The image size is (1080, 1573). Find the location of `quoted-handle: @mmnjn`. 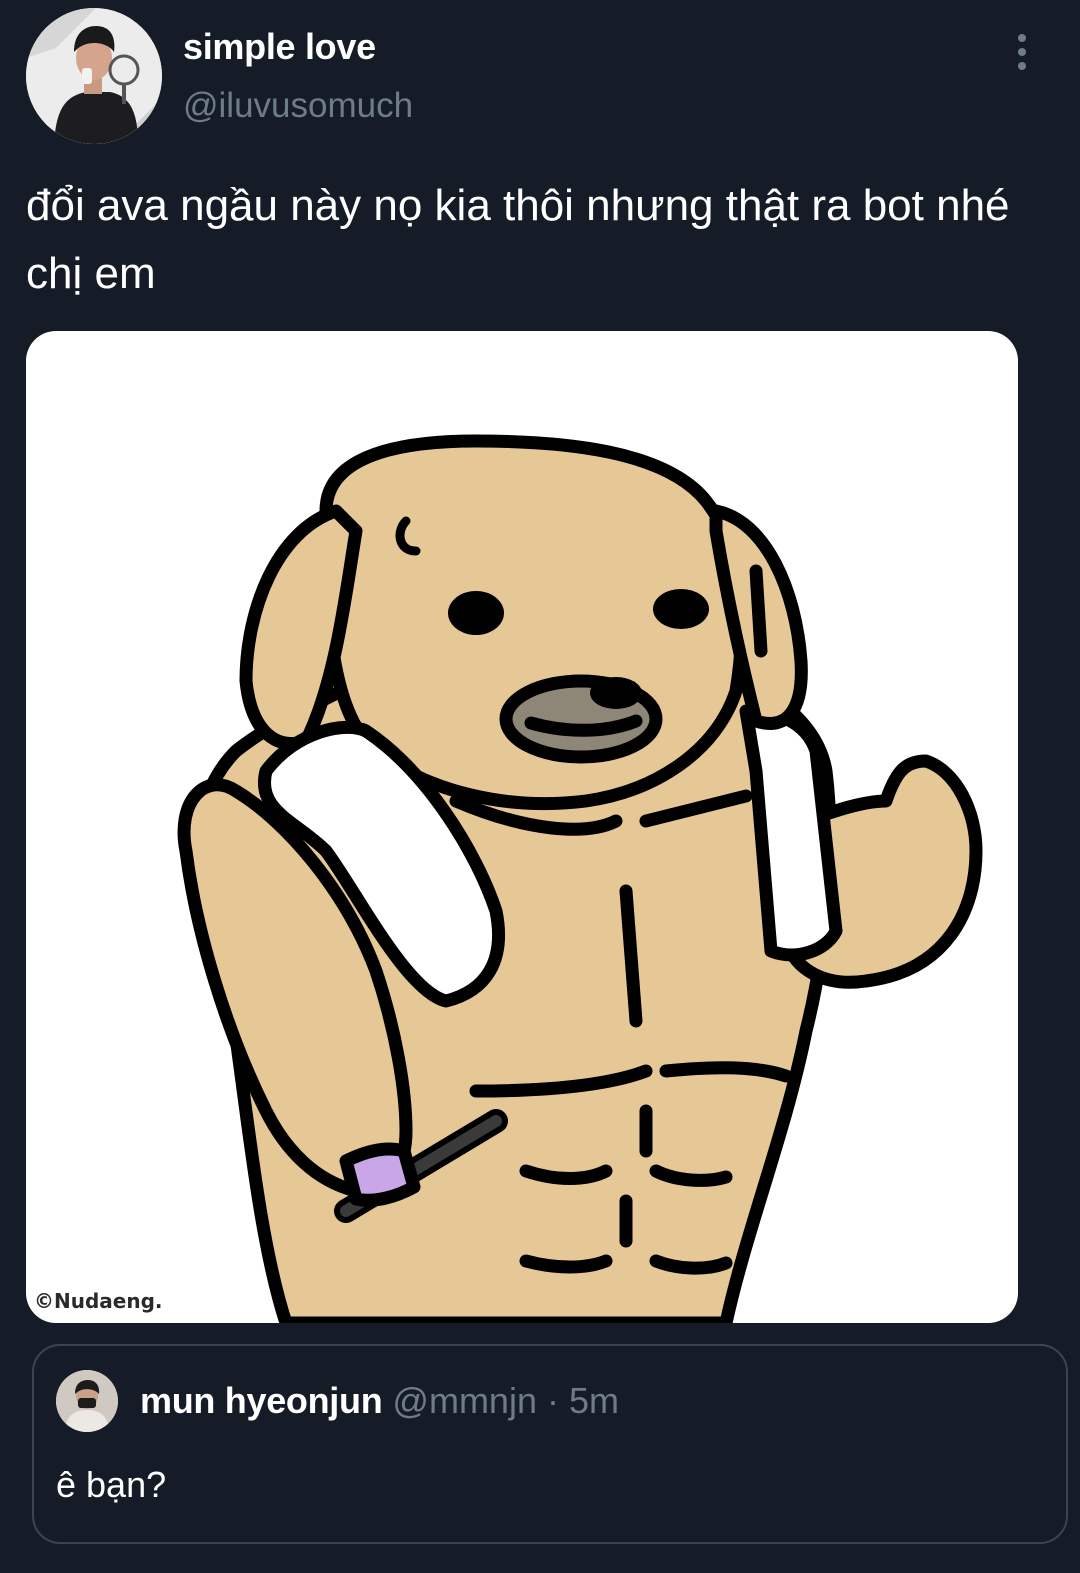

quoted-handle: @mmnjn is located at coordinates (464, 1400).